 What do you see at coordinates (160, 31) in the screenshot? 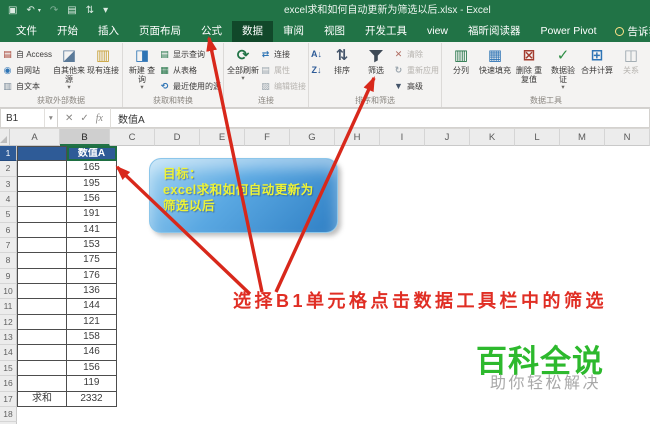
I see `tab-页面布局: 页面布局` at bounding box center [160, 31].